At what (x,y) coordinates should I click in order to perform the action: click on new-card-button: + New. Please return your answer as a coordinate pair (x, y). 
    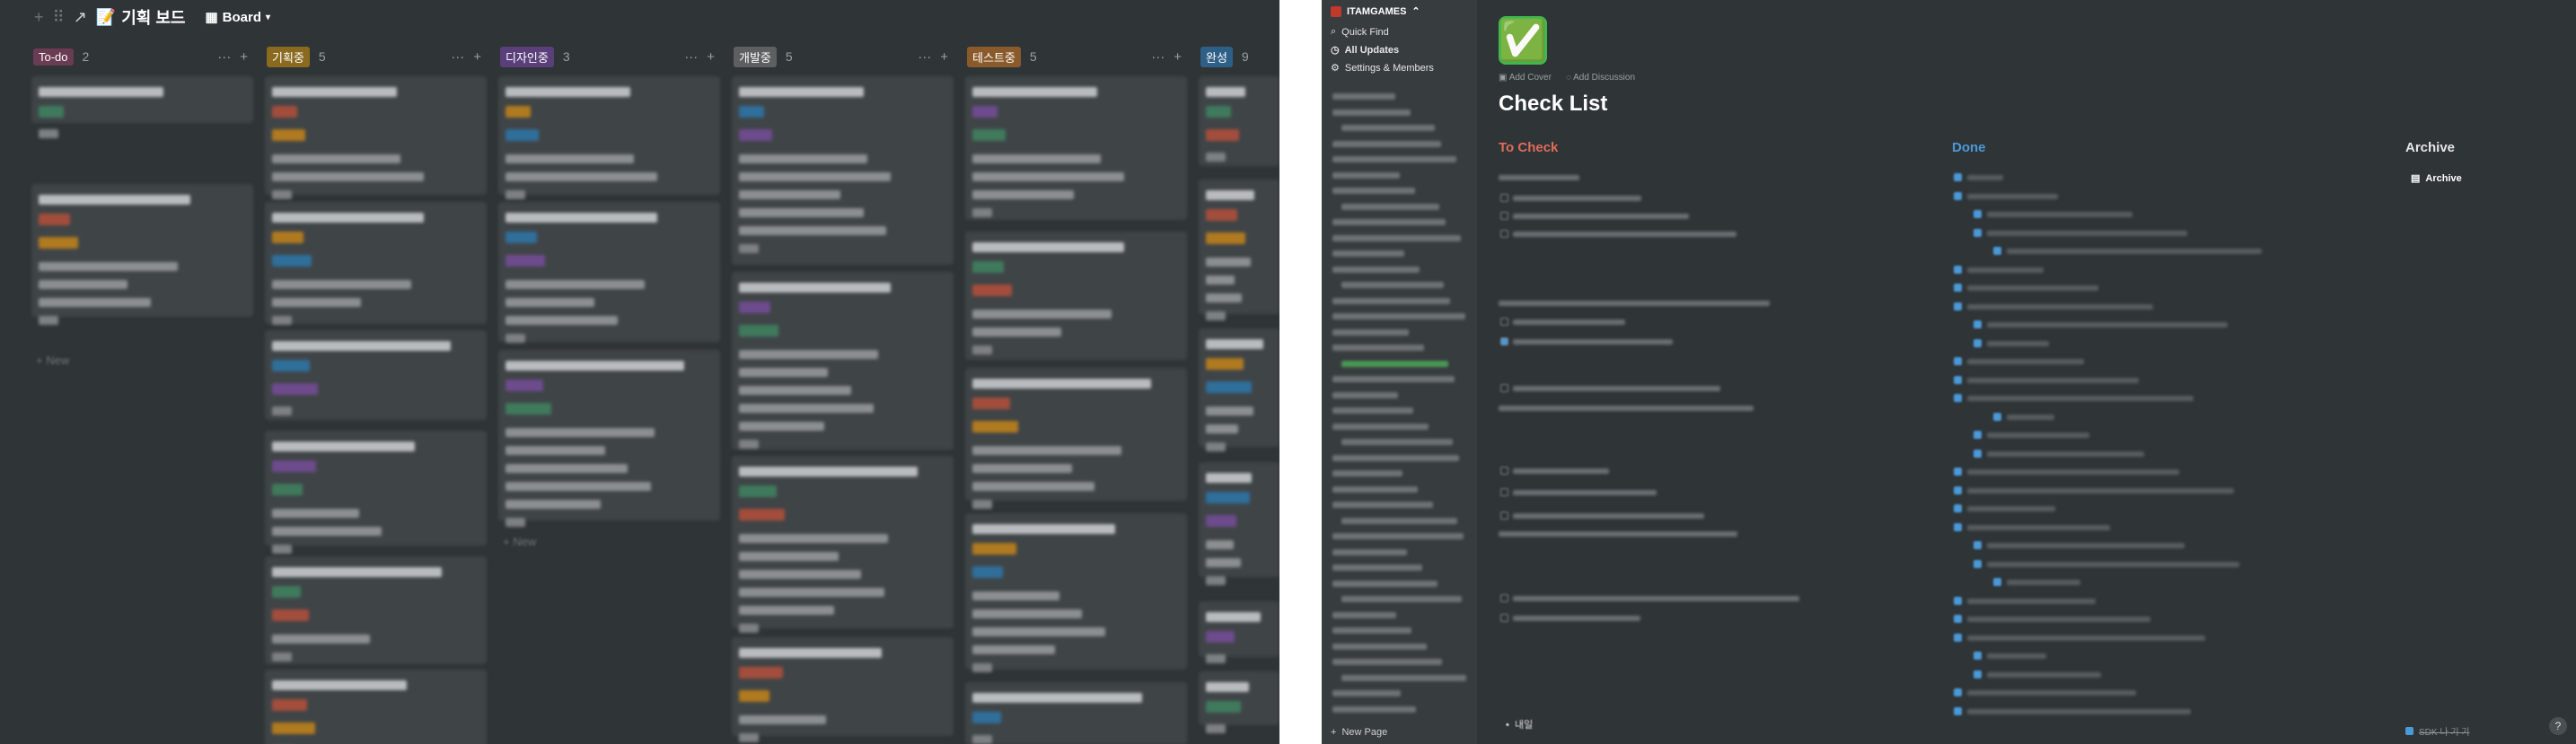
    Looking at the image, I should click on (520, 541).